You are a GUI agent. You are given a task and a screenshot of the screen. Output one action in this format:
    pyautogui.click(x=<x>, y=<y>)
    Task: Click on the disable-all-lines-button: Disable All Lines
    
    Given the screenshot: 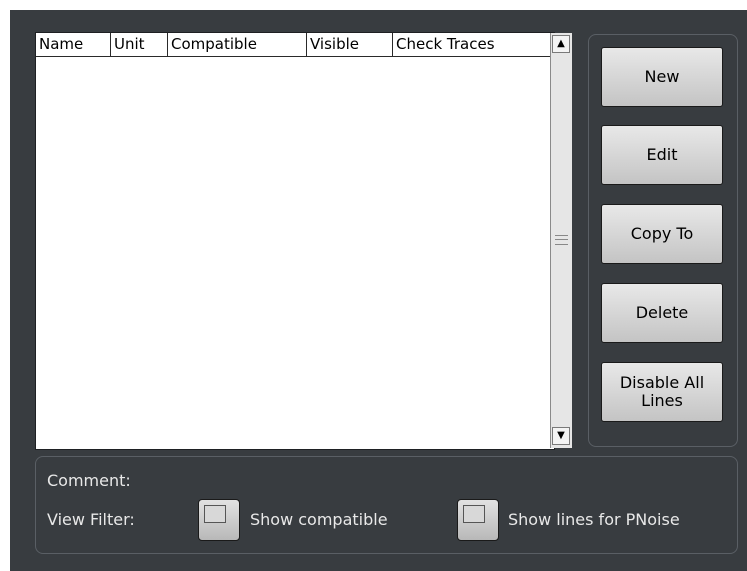 What is the action you would take?
    pyautogui.click(x=662, y=392)
    